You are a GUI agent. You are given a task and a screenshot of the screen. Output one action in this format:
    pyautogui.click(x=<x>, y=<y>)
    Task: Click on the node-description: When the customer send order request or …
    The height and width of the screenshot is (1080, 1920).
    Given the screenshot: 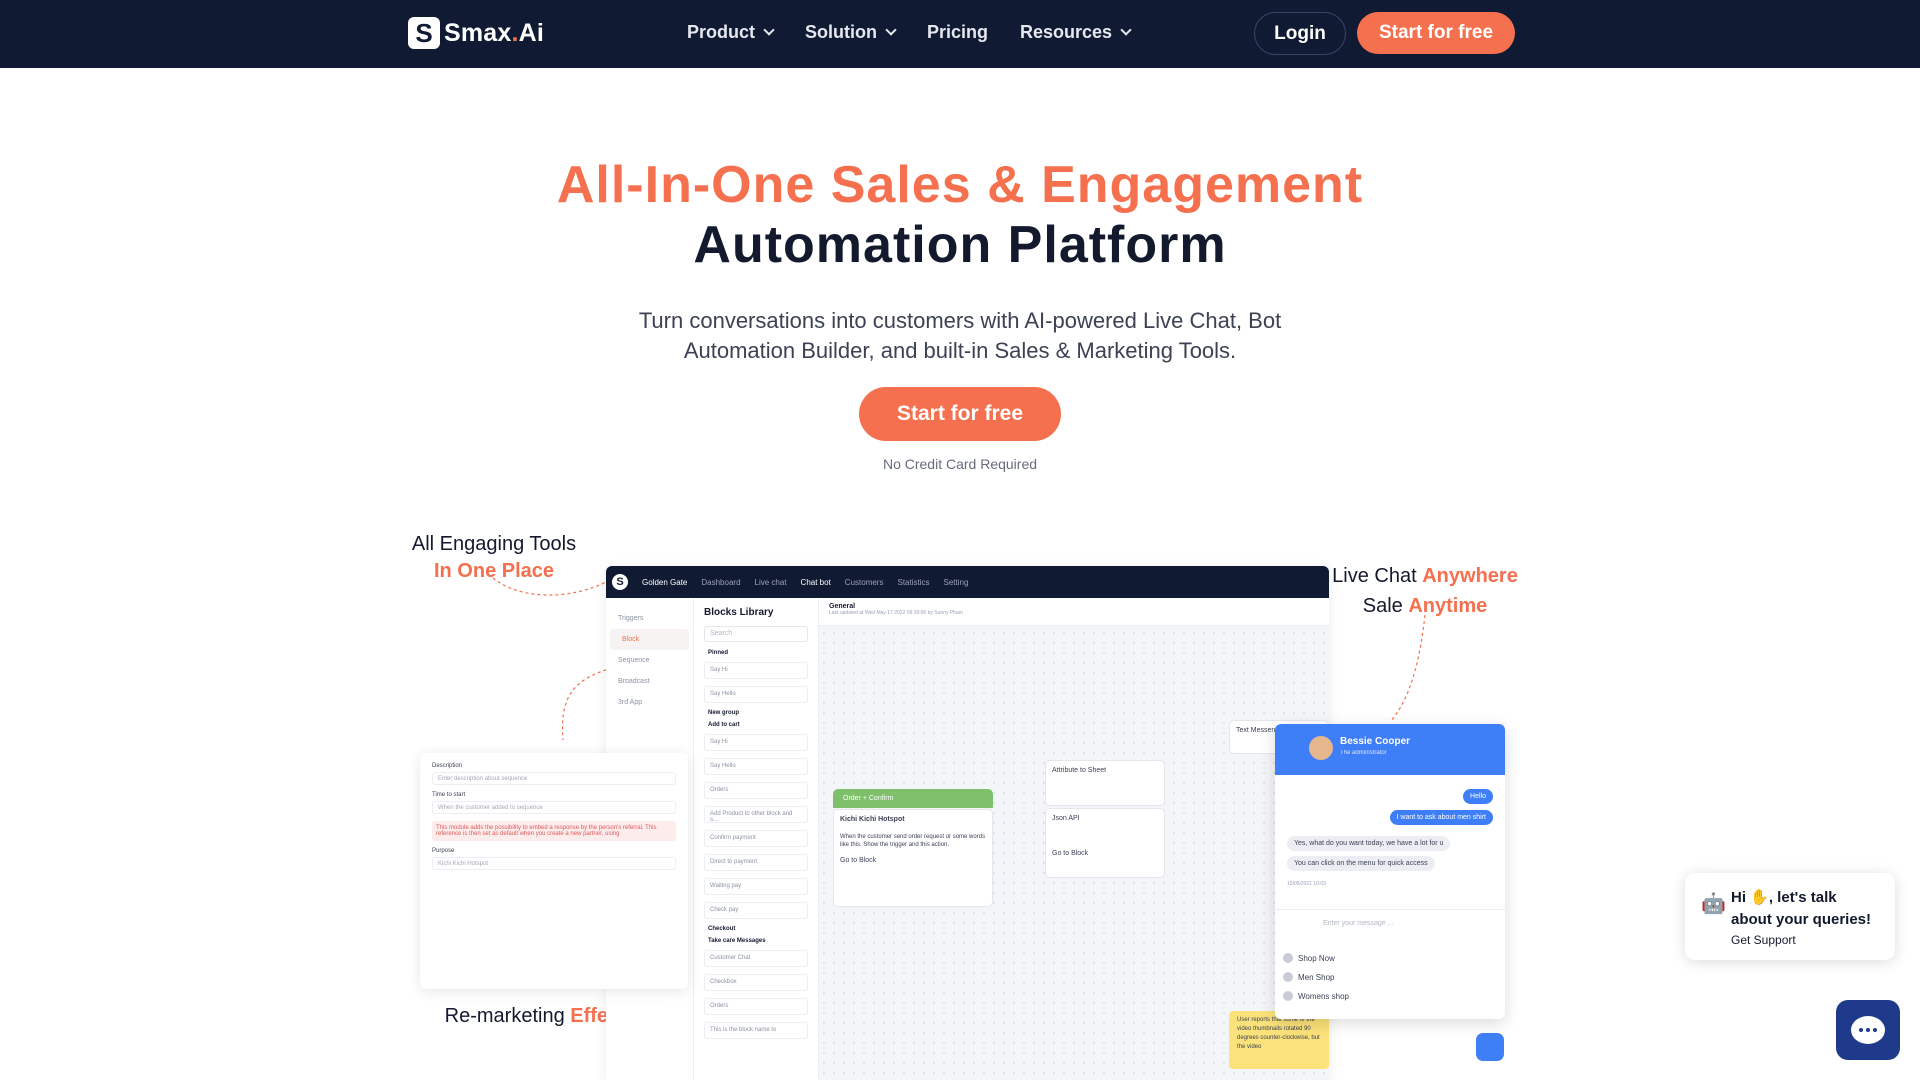 What is the action you would take?
    pyautogui.click(x=913, y=841)
    